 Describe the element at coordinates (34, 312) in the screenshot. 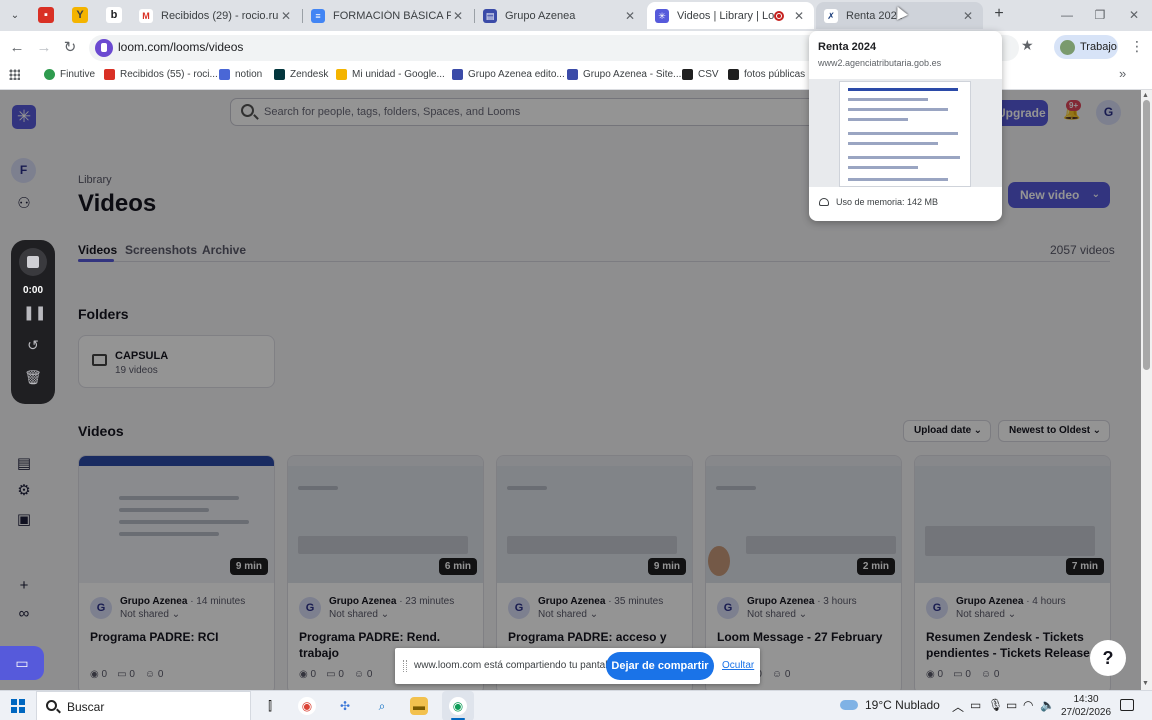

I see `pause-icon: ❚❚` at that location.